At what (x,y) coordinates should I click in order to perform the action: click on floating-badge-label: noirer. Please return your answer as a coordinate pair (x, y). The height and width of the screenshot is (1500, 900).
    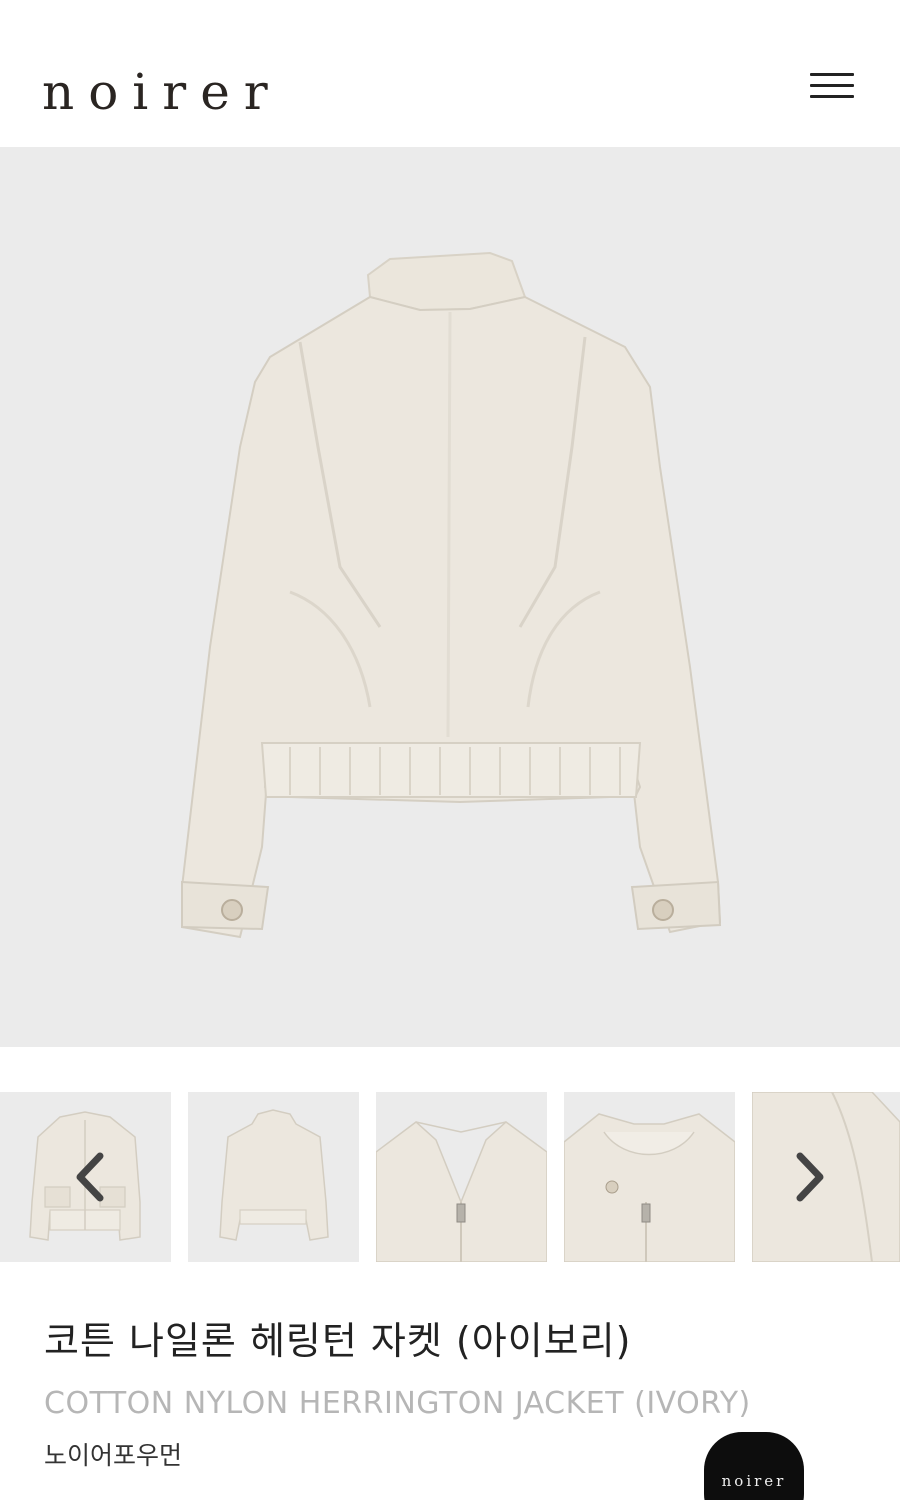
    Looking at the image, I should click on (754, 1481).